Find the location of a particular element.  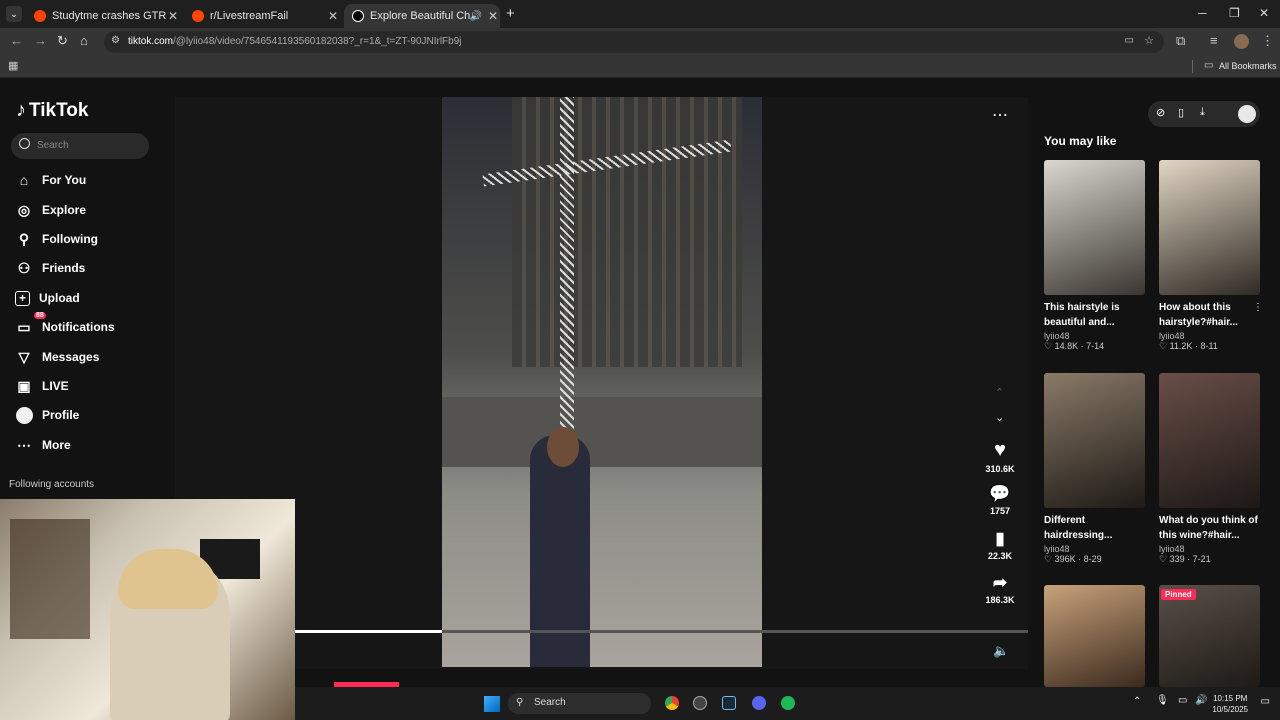

mini-player-icon: ▯ is located at coordinates (1181, 112).